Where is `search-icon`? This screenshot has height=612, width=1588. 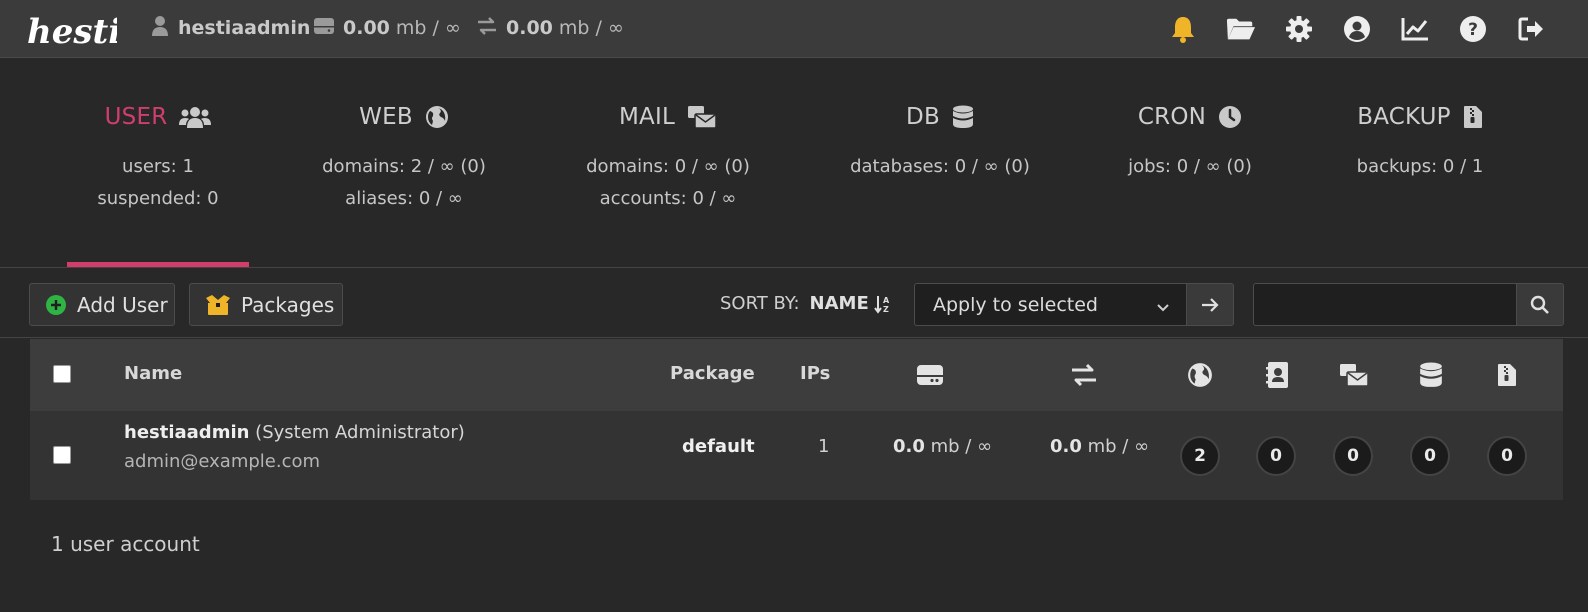 search-icon is located at coordinates (1540, 305).